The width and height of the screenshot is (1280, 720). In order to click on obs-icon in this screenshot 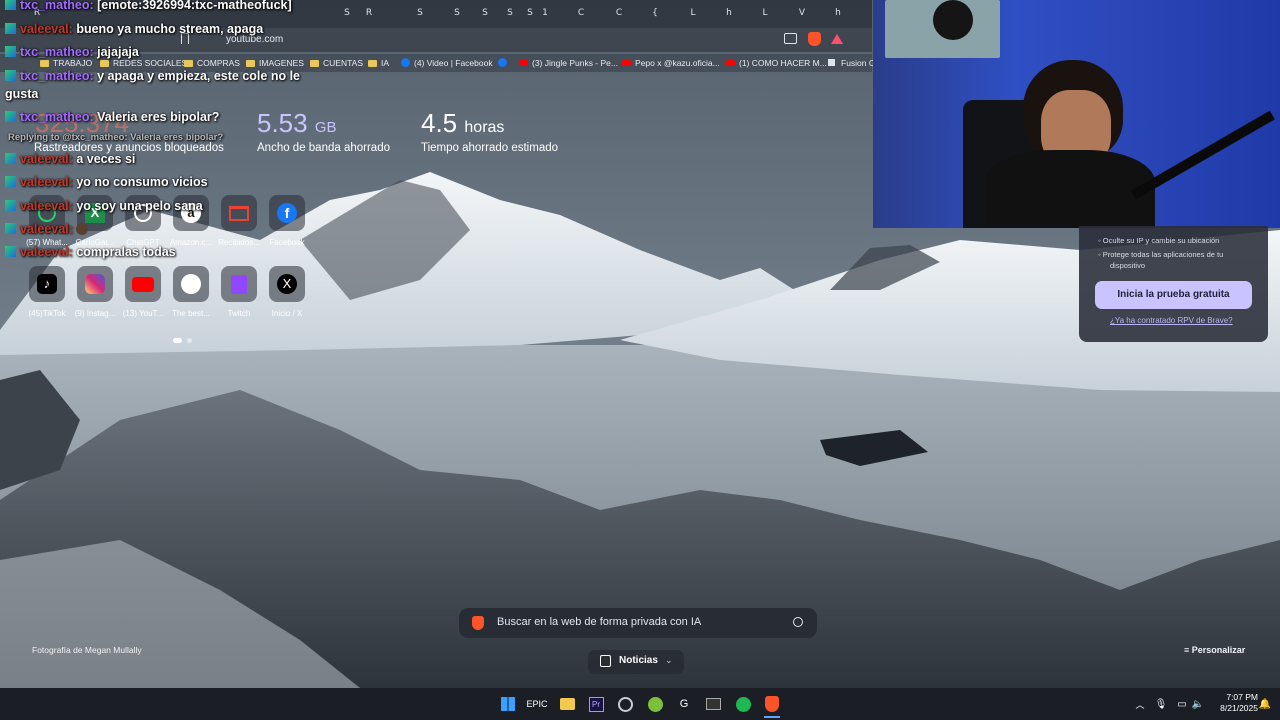, I will do `click(625, 704)`.